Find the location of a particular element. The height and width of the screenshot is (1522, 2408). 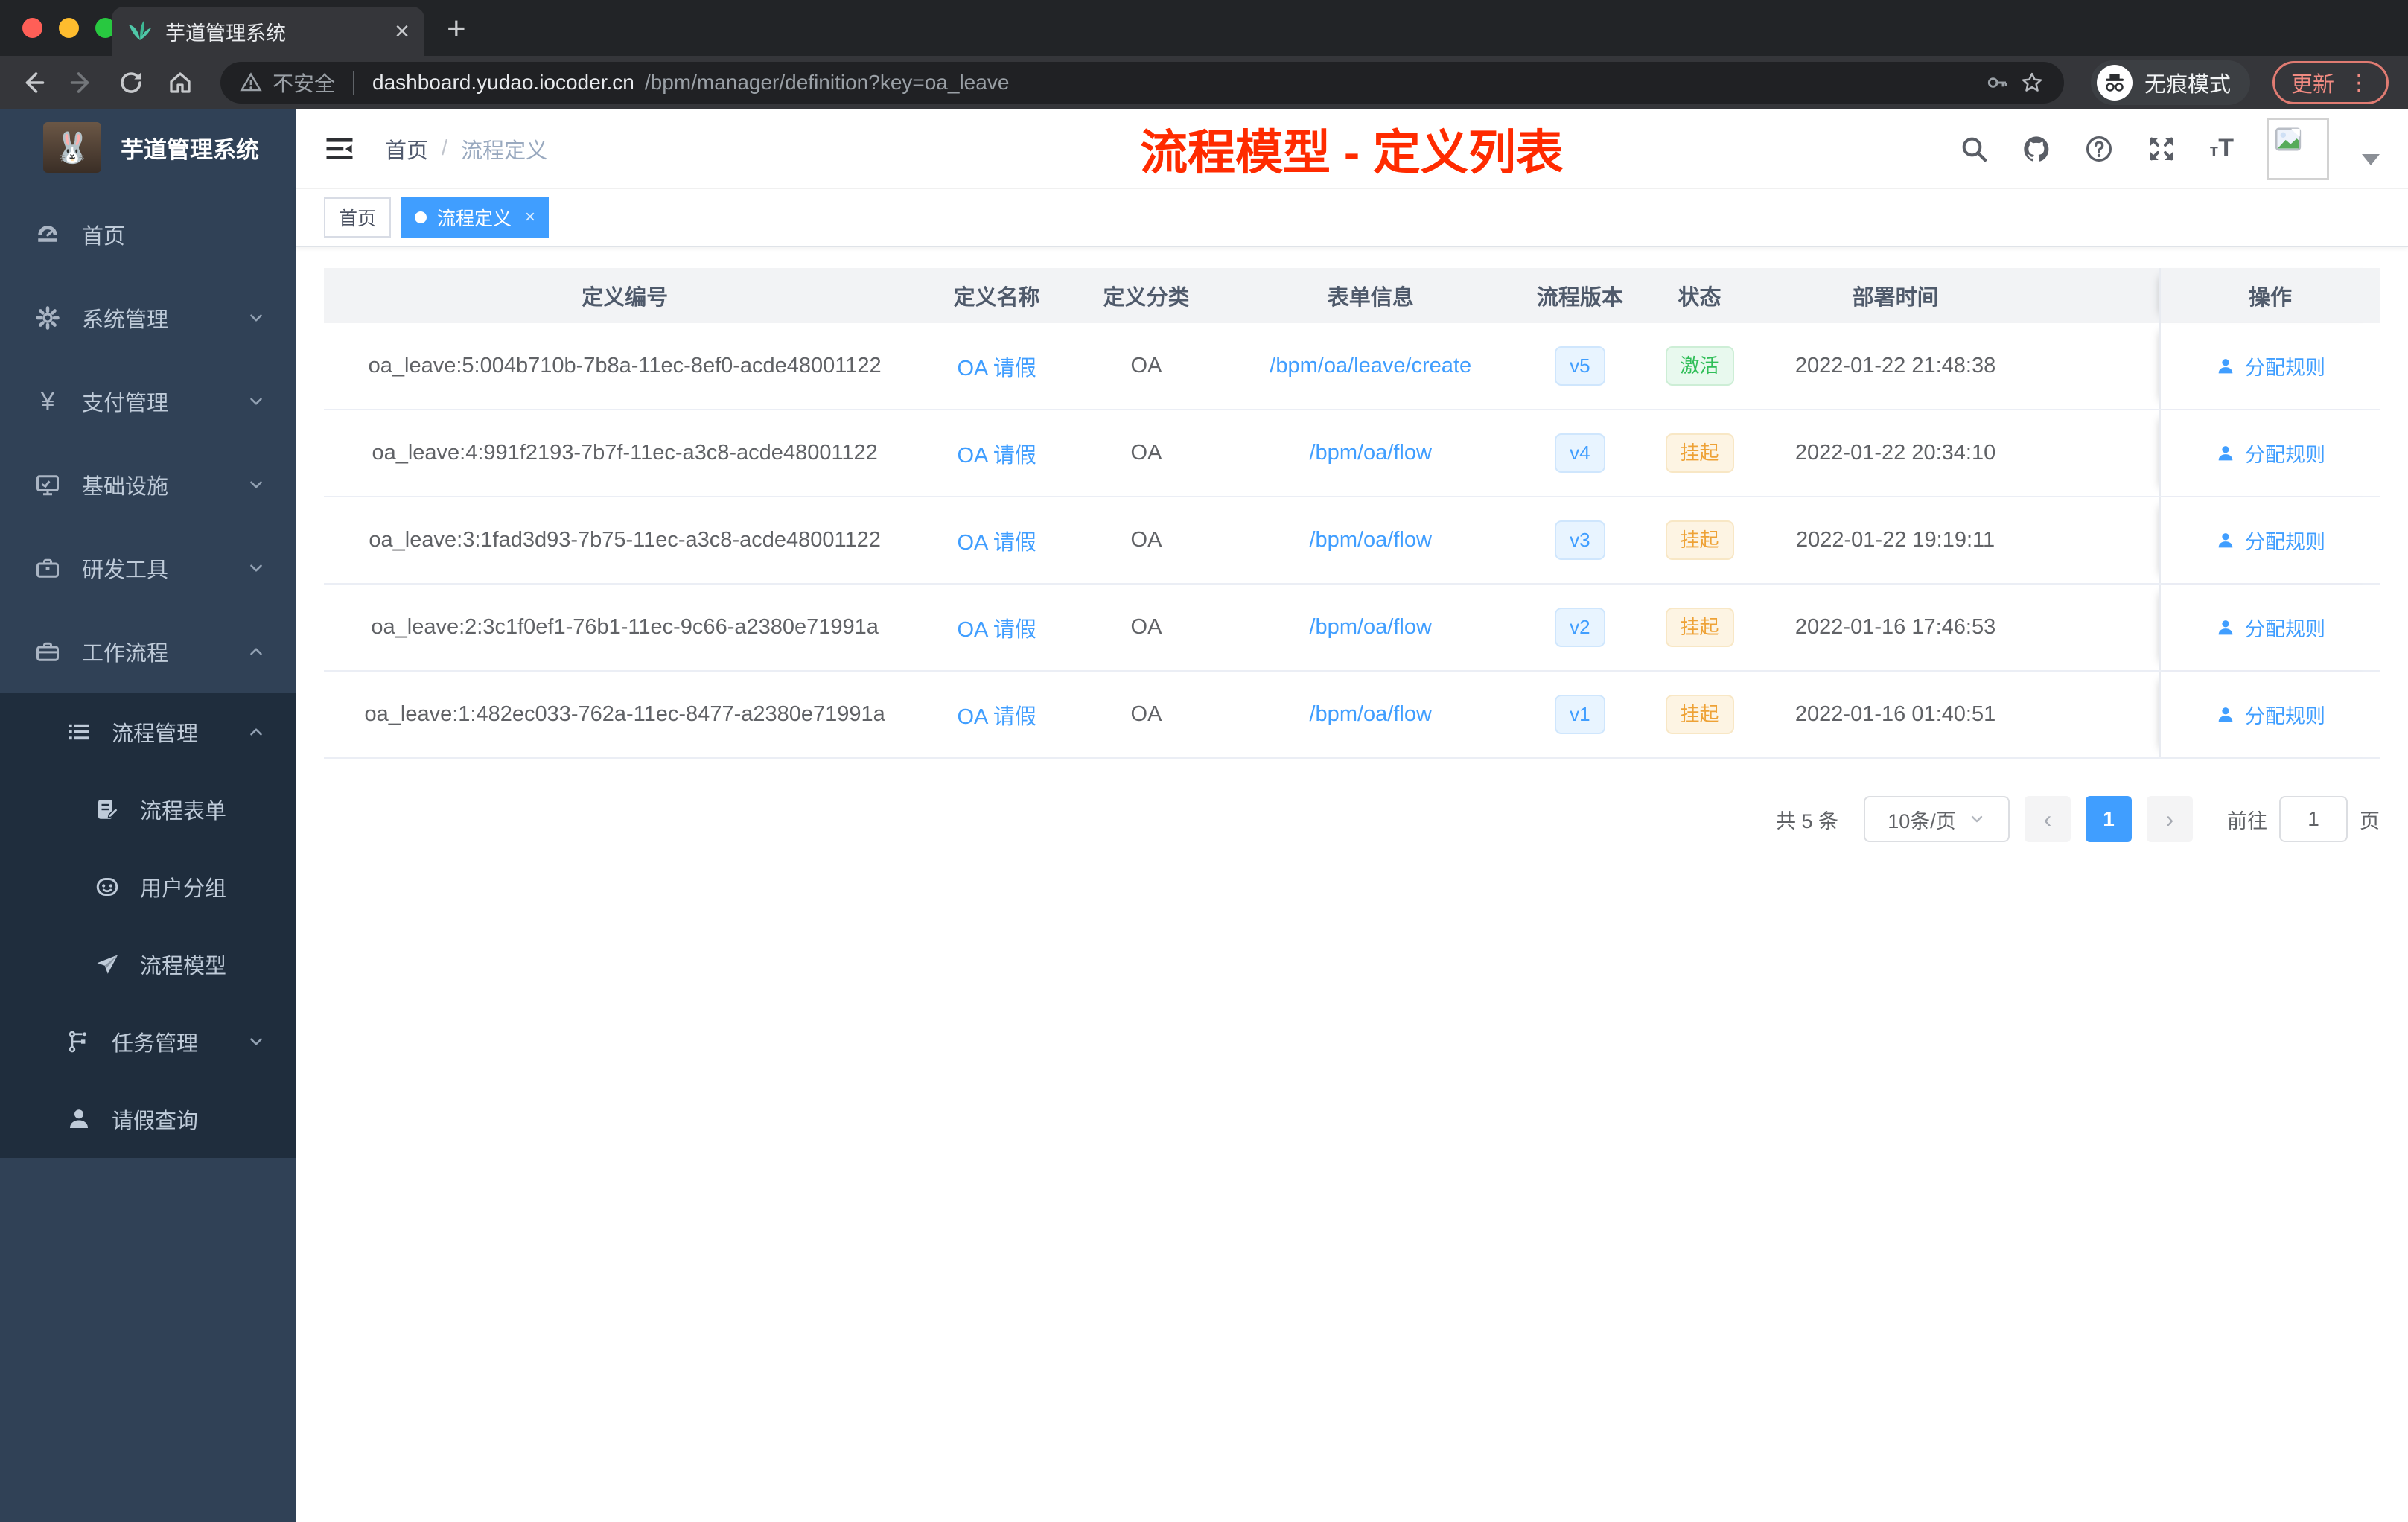

sidebar-item-leave-query: 请假查询 is located at coordinates (148, 1119).